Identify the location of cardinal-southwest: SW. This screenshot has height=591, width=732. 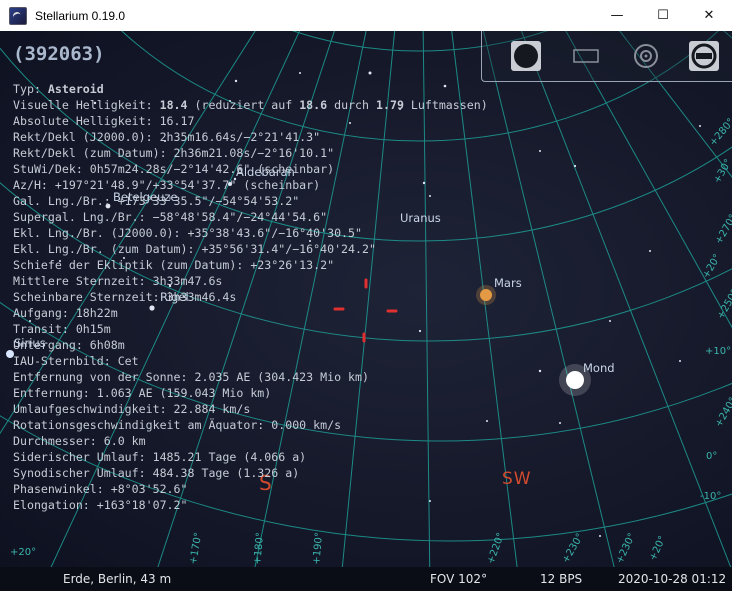
(517, 479).